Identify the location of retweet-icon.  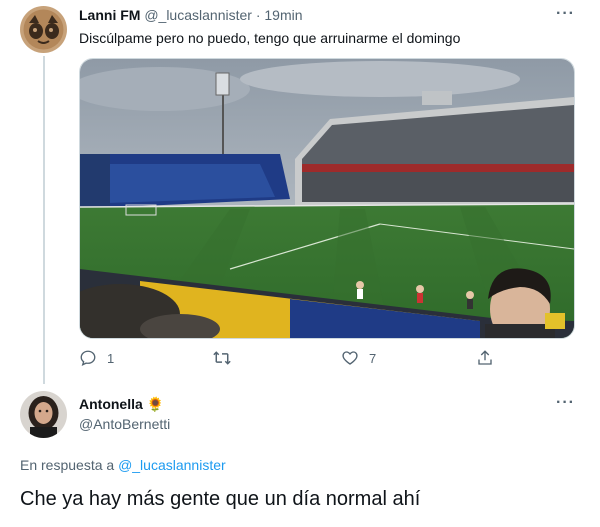
(222, 358).